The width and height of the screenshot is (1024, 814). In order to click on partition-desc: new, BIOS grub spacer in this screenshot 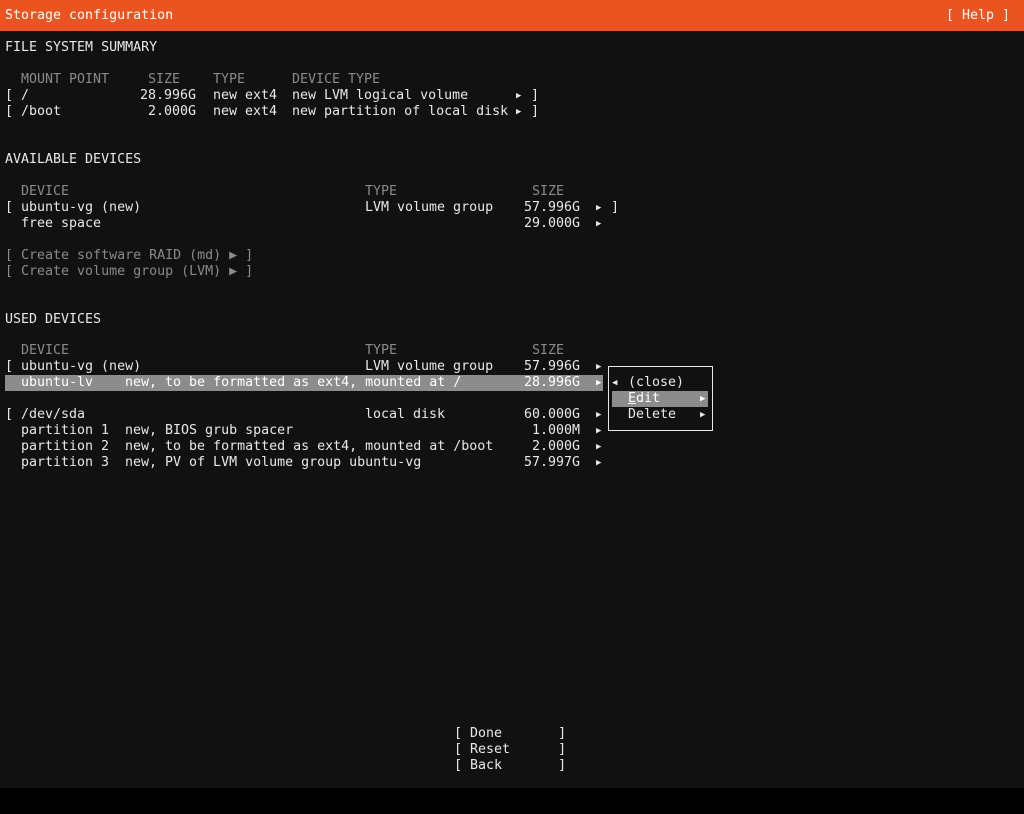, I will do `click(209, 430)`.